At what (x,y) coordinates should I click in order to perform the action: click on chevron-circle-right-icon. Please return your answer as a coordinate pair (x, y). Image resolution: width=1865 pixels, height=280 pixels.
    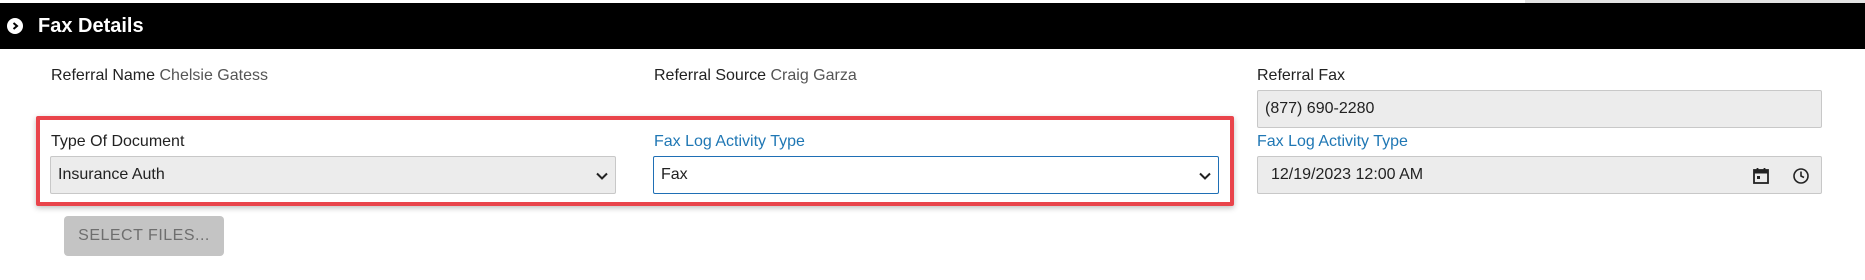
    Looking at the image, I should click on (15, 26).